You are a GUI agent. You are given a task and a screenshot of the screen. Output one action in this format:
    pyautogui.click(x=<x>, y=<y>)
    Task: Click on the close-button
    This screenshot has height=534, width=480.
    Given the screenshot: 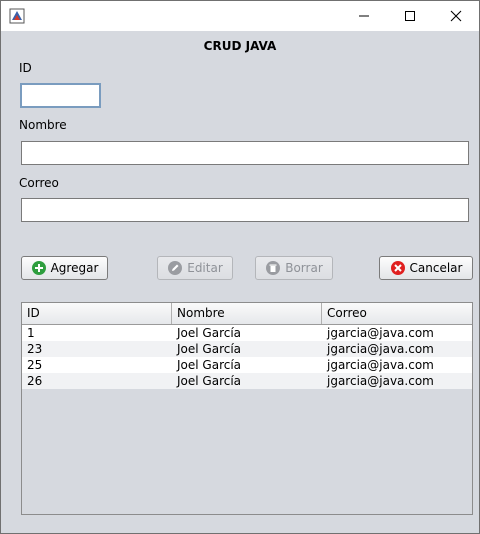 What is the action you would take?
    pyautogui.click(x=456, y=16)
    